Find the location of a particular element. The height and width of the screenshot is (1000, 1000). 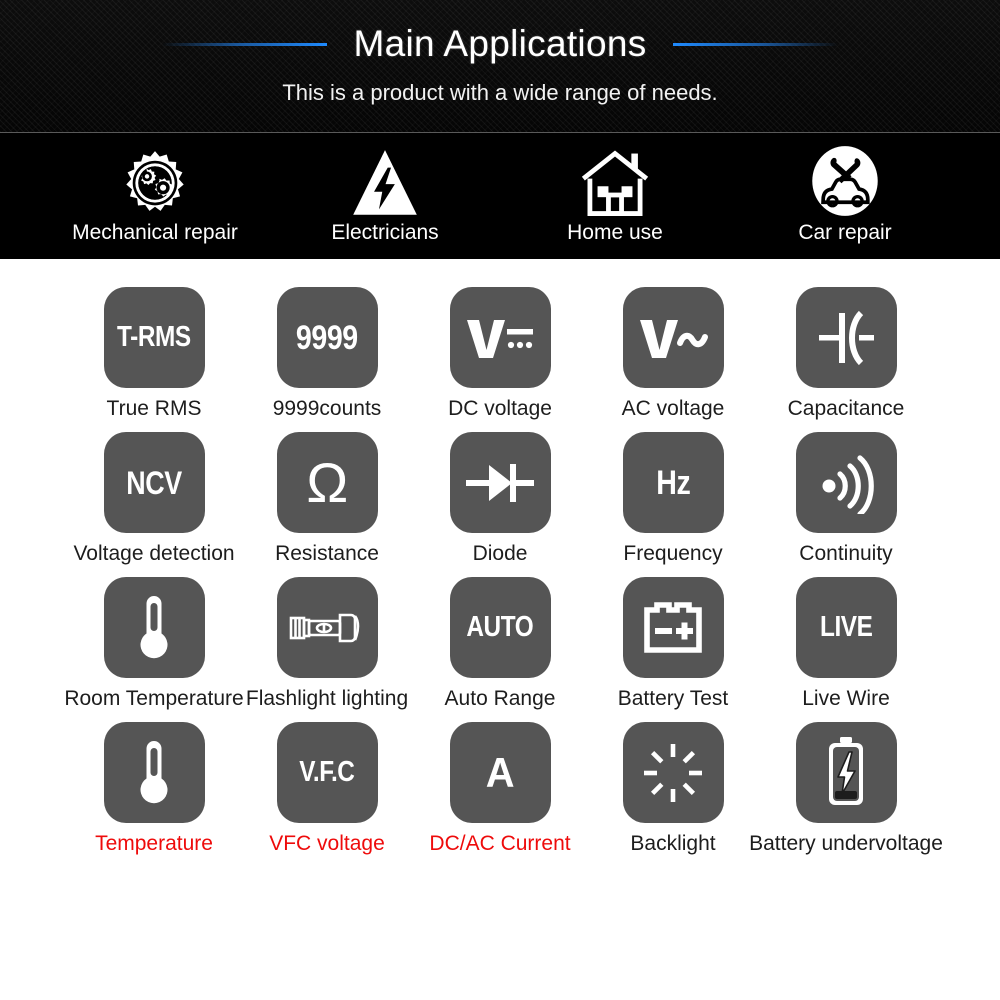

feature-label: Backlight is located at coordinates (673, 843).